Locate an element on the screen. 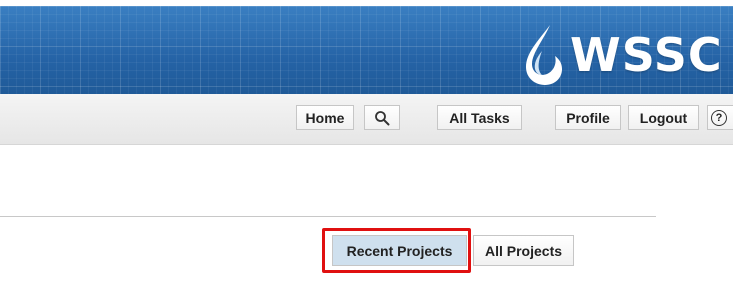 This screenshot has width=733, height=287. logo: WSSC is located at coordinates (621, 55).